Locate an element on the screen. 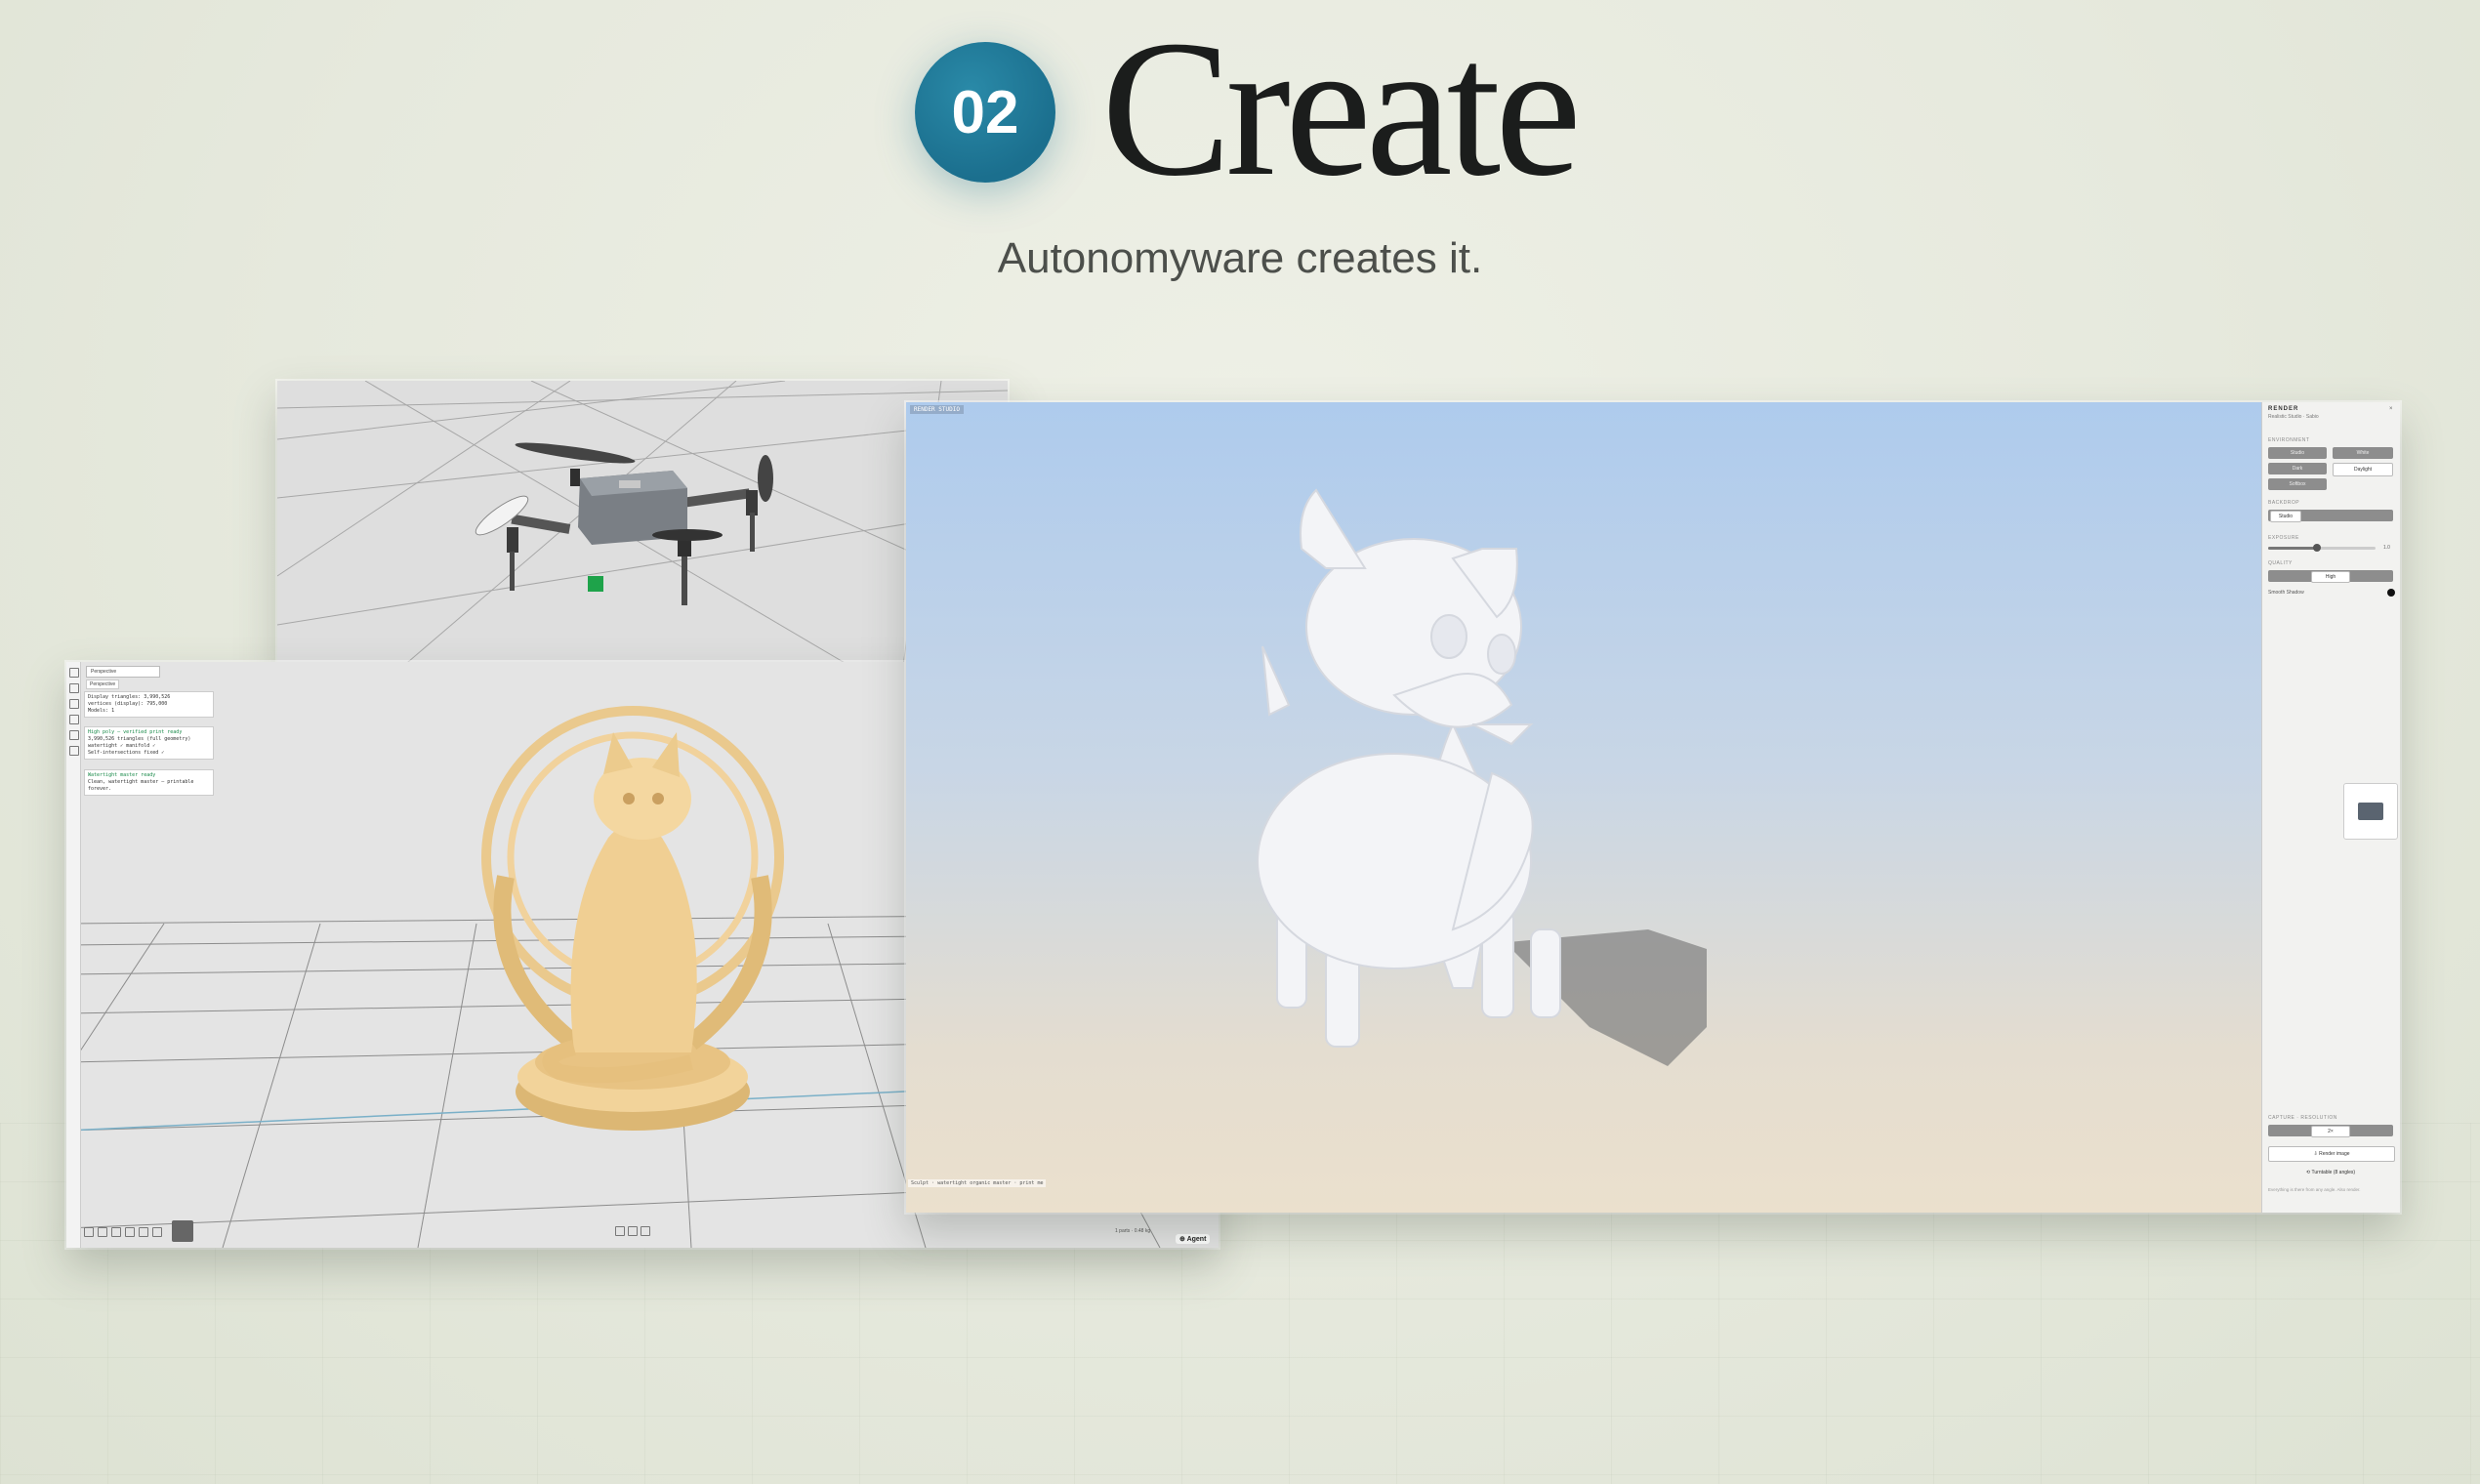 This screenshot has height=1484, width=2480. panel-title: RENDER is located at coordinates (2283, 409).